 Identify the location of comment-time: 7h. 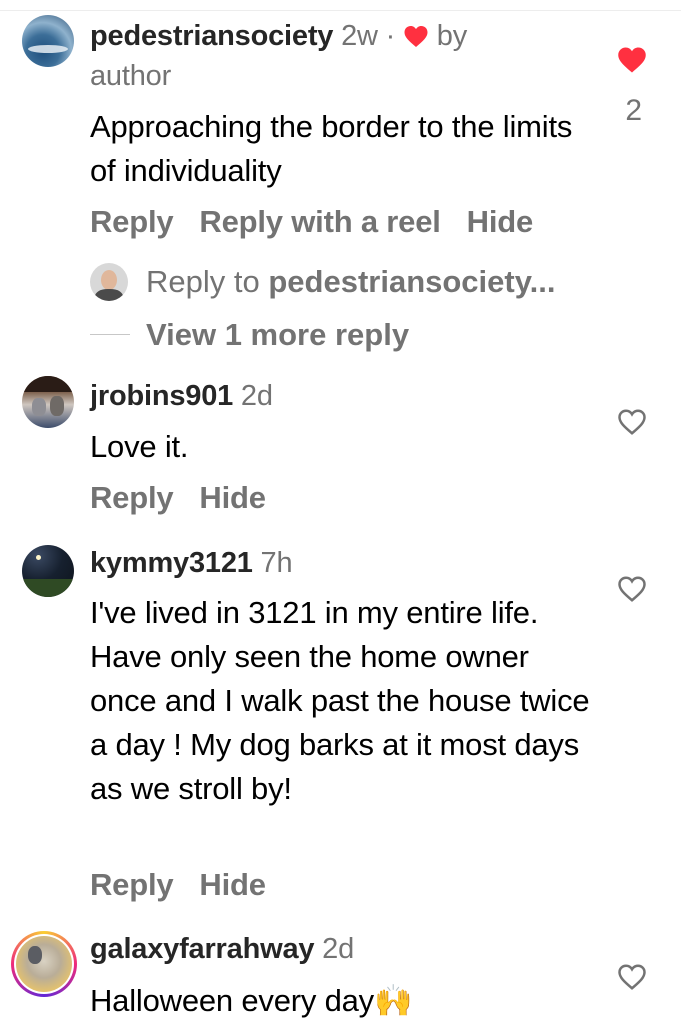
(276, 563).